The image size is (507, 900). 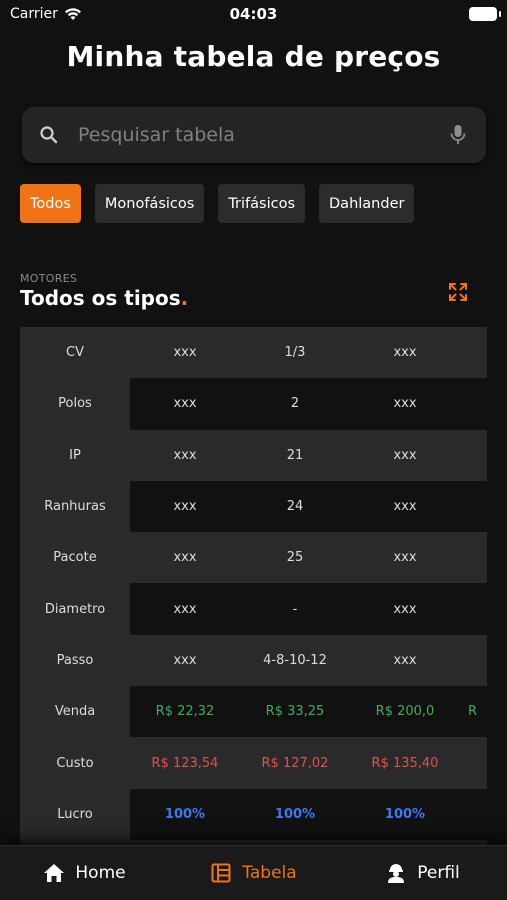 I want to click on section-title: Todos os tipos., so click(x=104, y=298).